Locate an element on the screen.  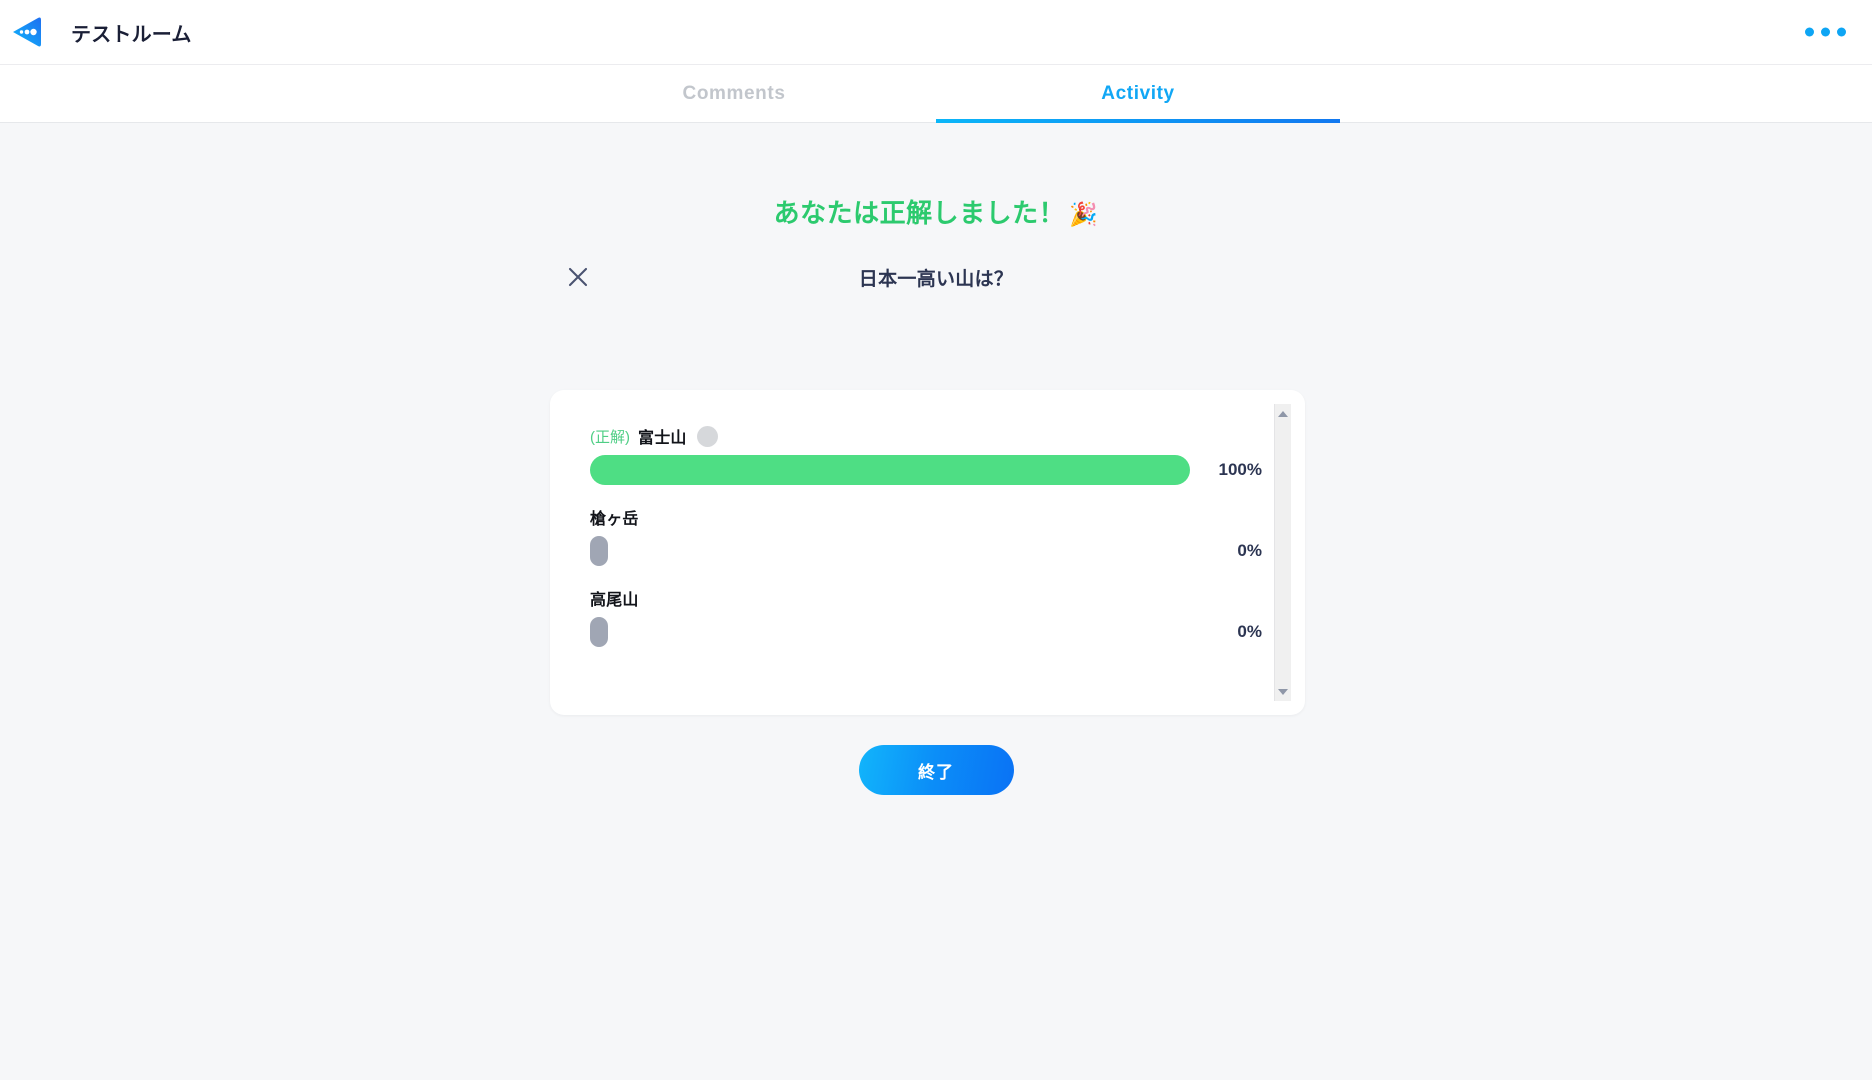
quiz-question: 日本一高い山は？ is located at coordinates (936, 279).